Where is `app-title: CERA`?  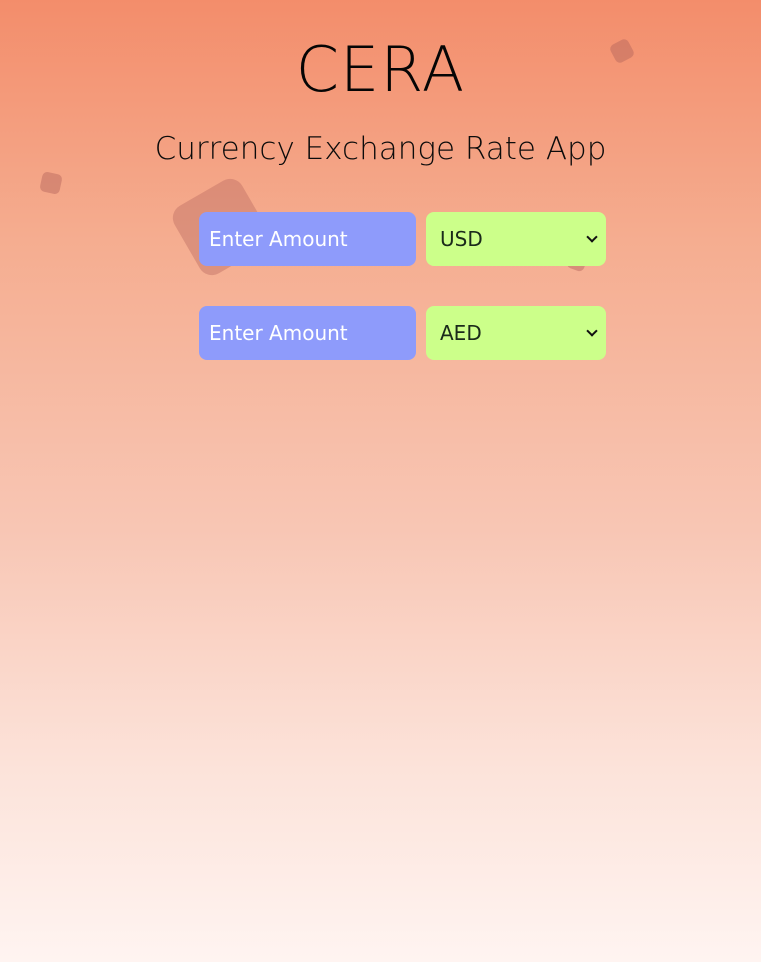 app-title: CERA is located at coordinates (380, 69).